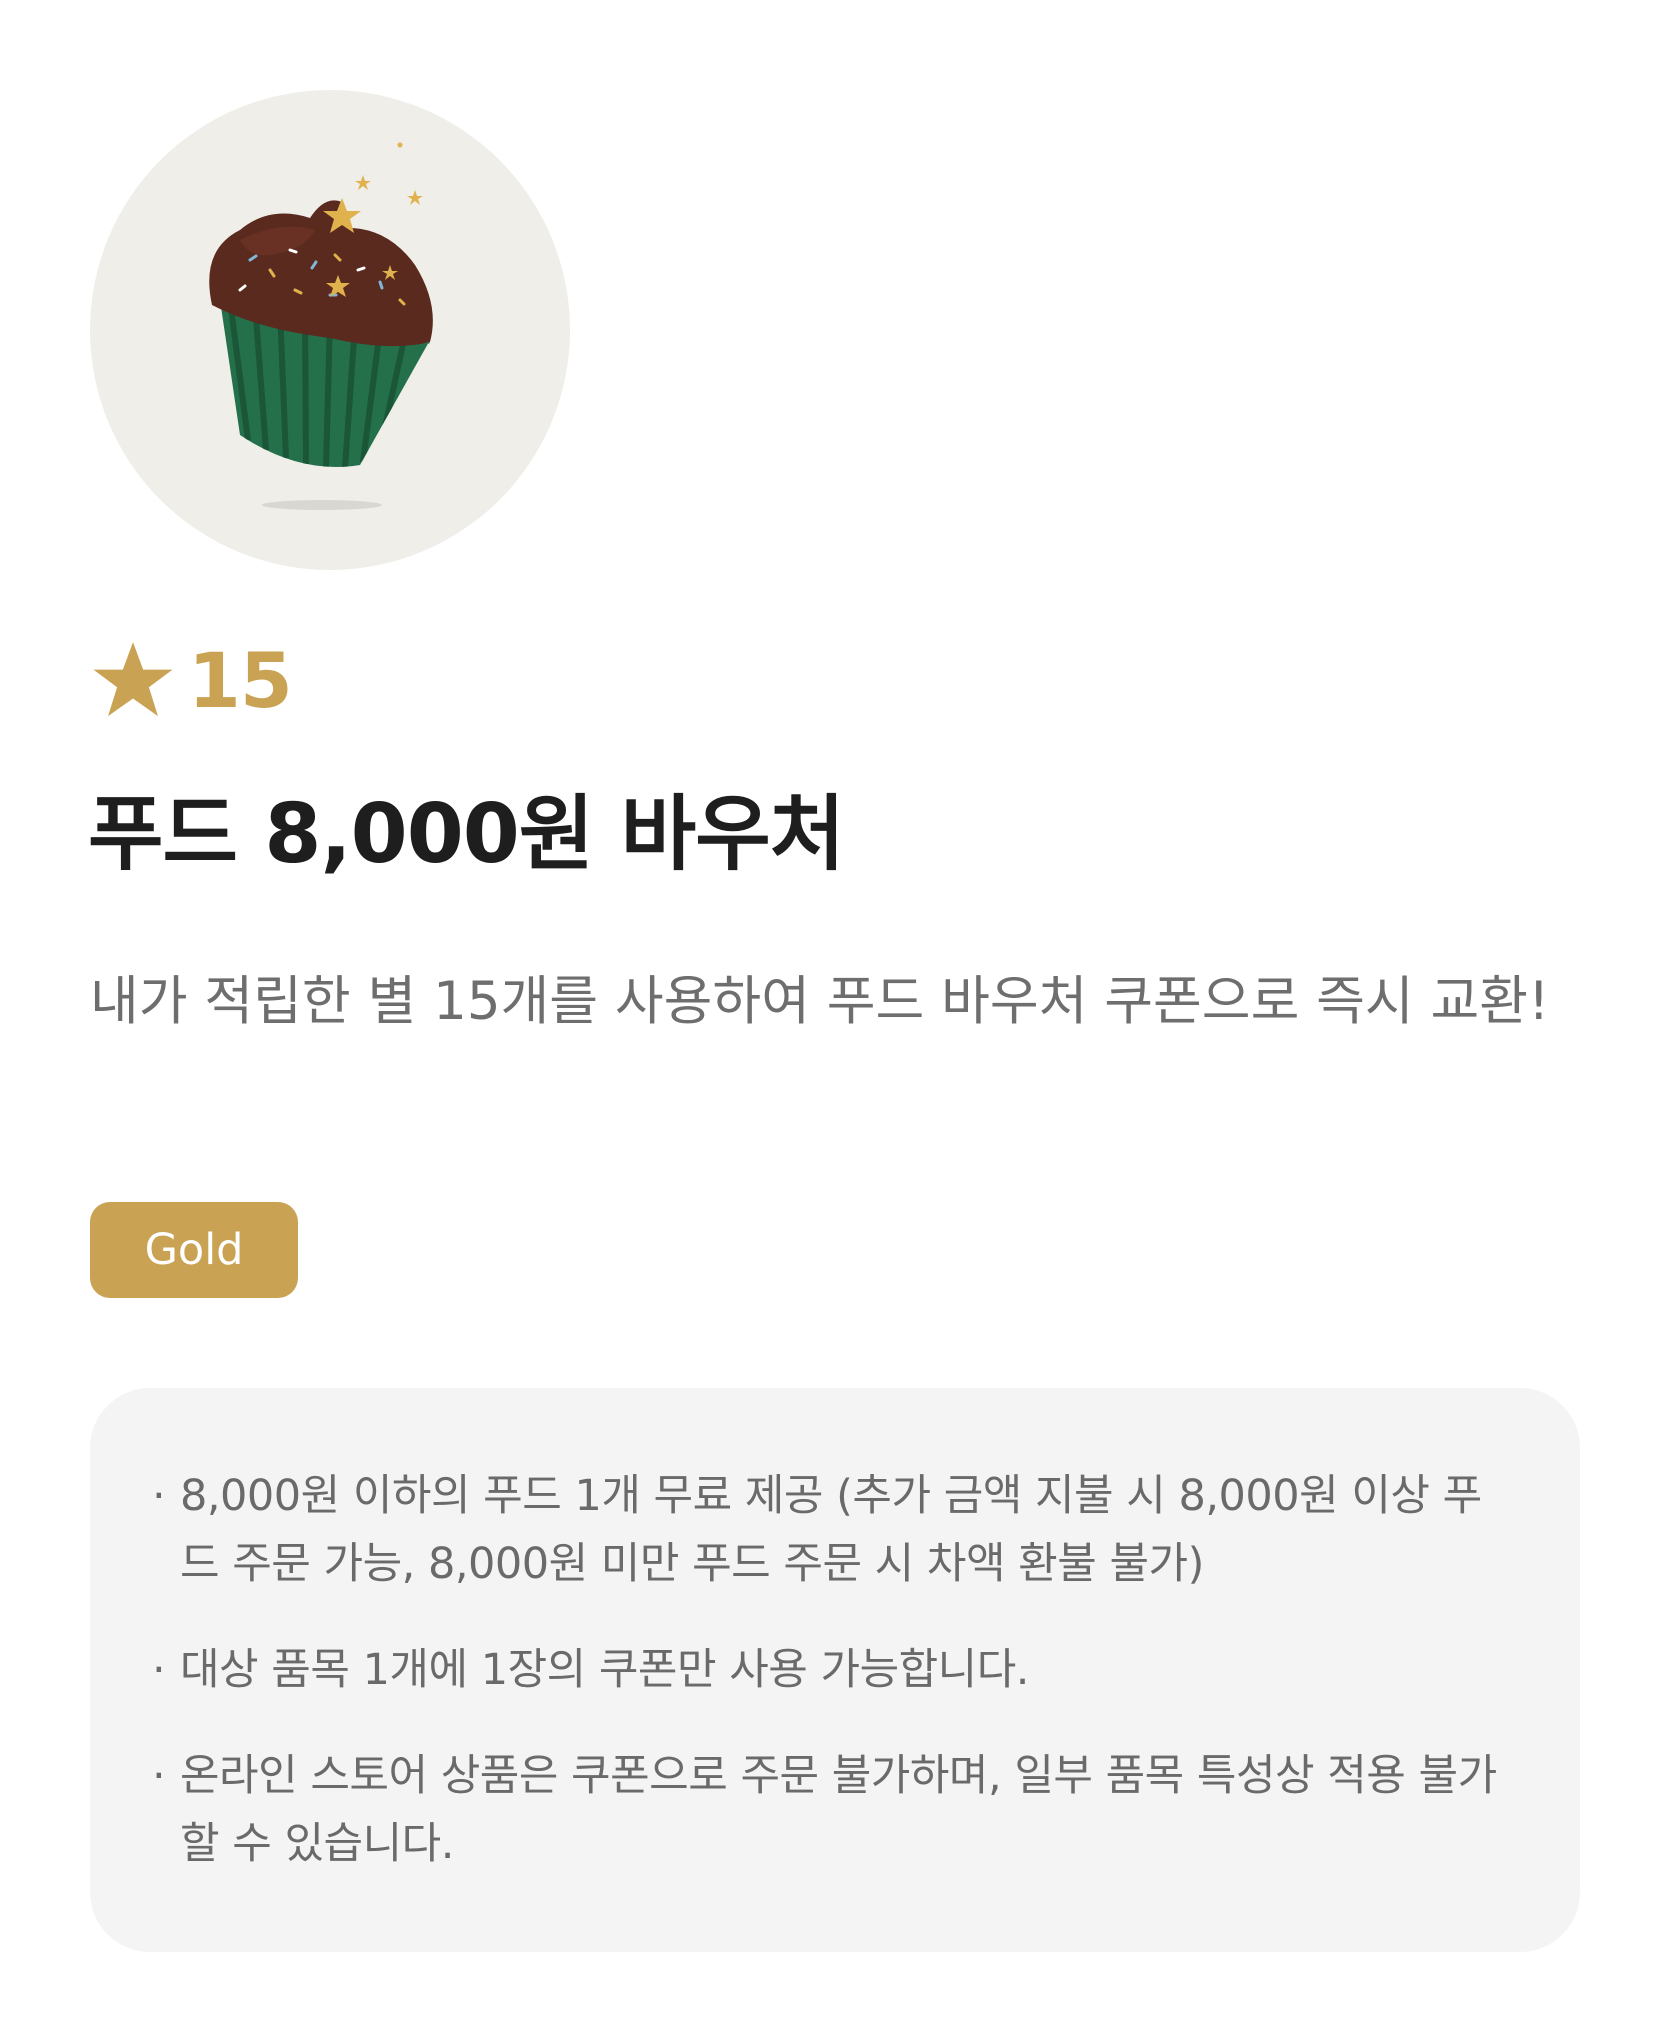 The width and height of the screenshot is (1668, 2040). What do you see at coordinates (321, 326) in the screenshot?
I see `cupcake-illustration` at bounding box center [321, 326].